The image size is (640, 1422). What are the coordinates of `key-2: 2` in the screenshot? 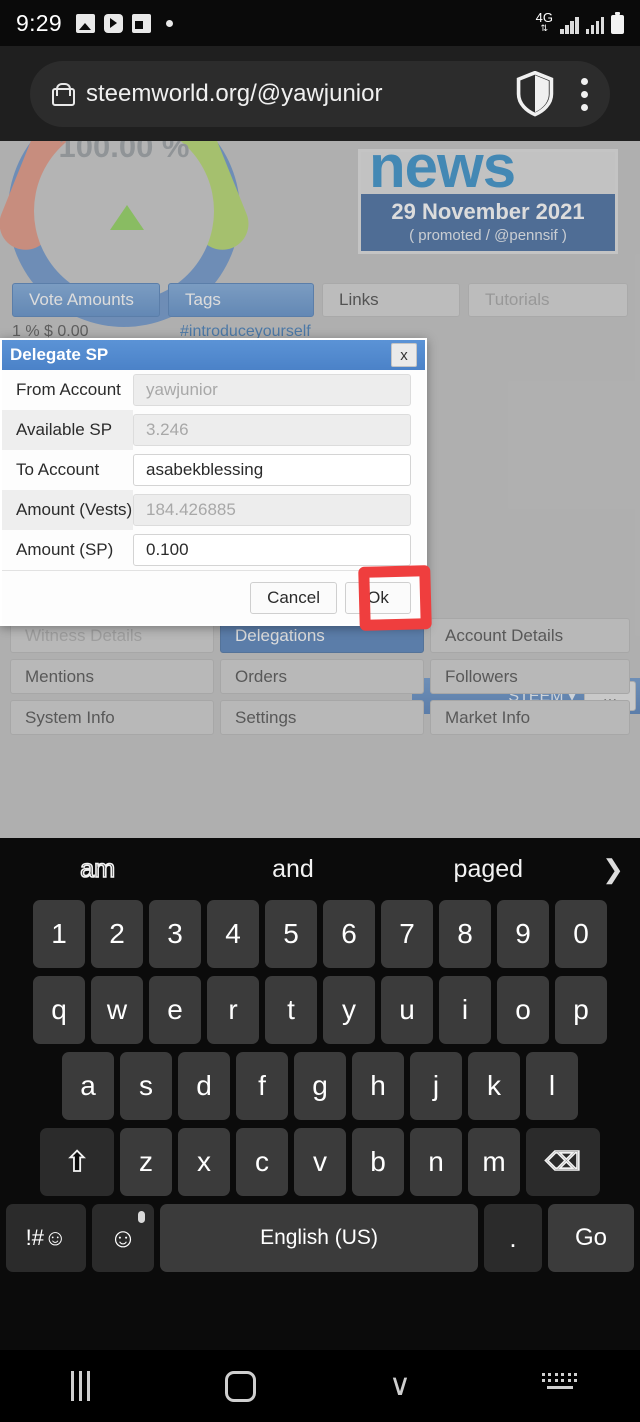 It's located at (117, 934).